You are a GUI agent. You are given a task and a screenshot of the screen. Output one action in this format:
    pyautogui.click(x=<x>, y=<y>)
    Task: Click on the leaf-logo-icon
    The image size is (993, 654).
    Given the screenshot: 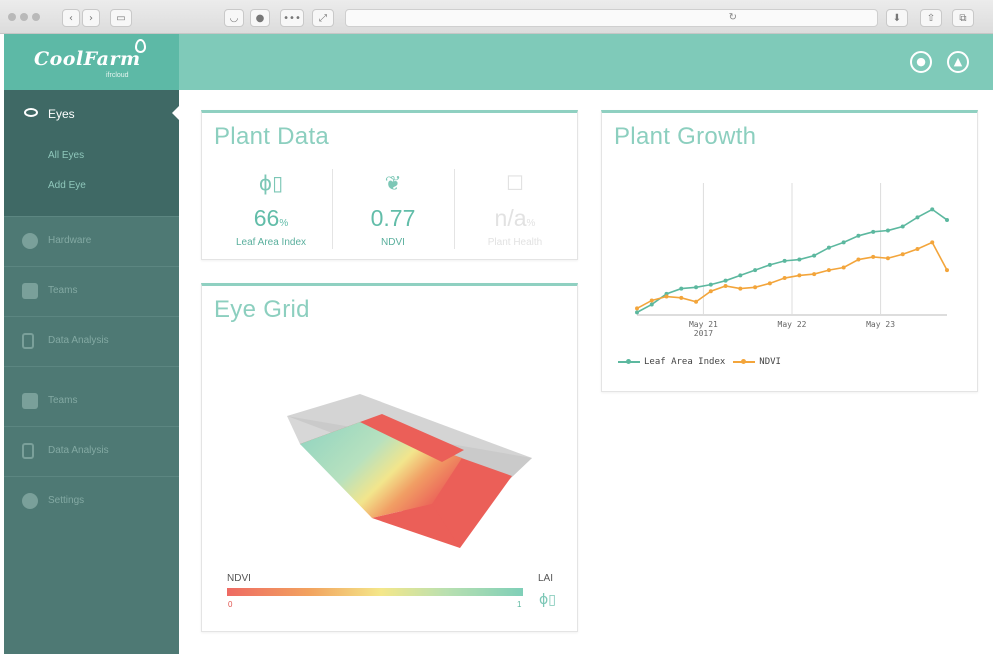 What is the action you would take?
    pyautogui.click(x=140, y=46)
    